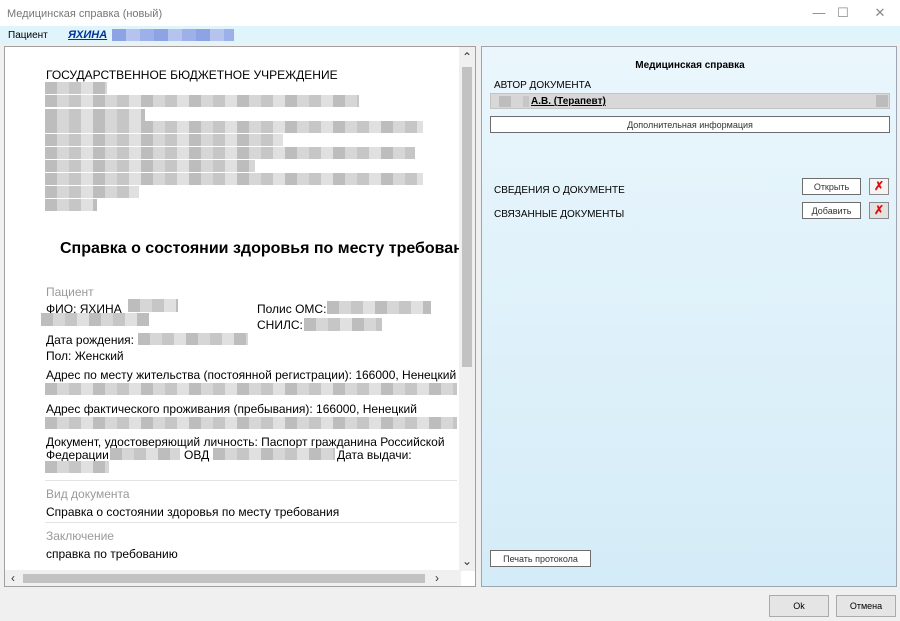 This screenshot has width=900, height=621. What do you see at coordinates (866, 606) in the screenshot?
I see `cancel-button: Отмена` at bounding box center [866, 606].